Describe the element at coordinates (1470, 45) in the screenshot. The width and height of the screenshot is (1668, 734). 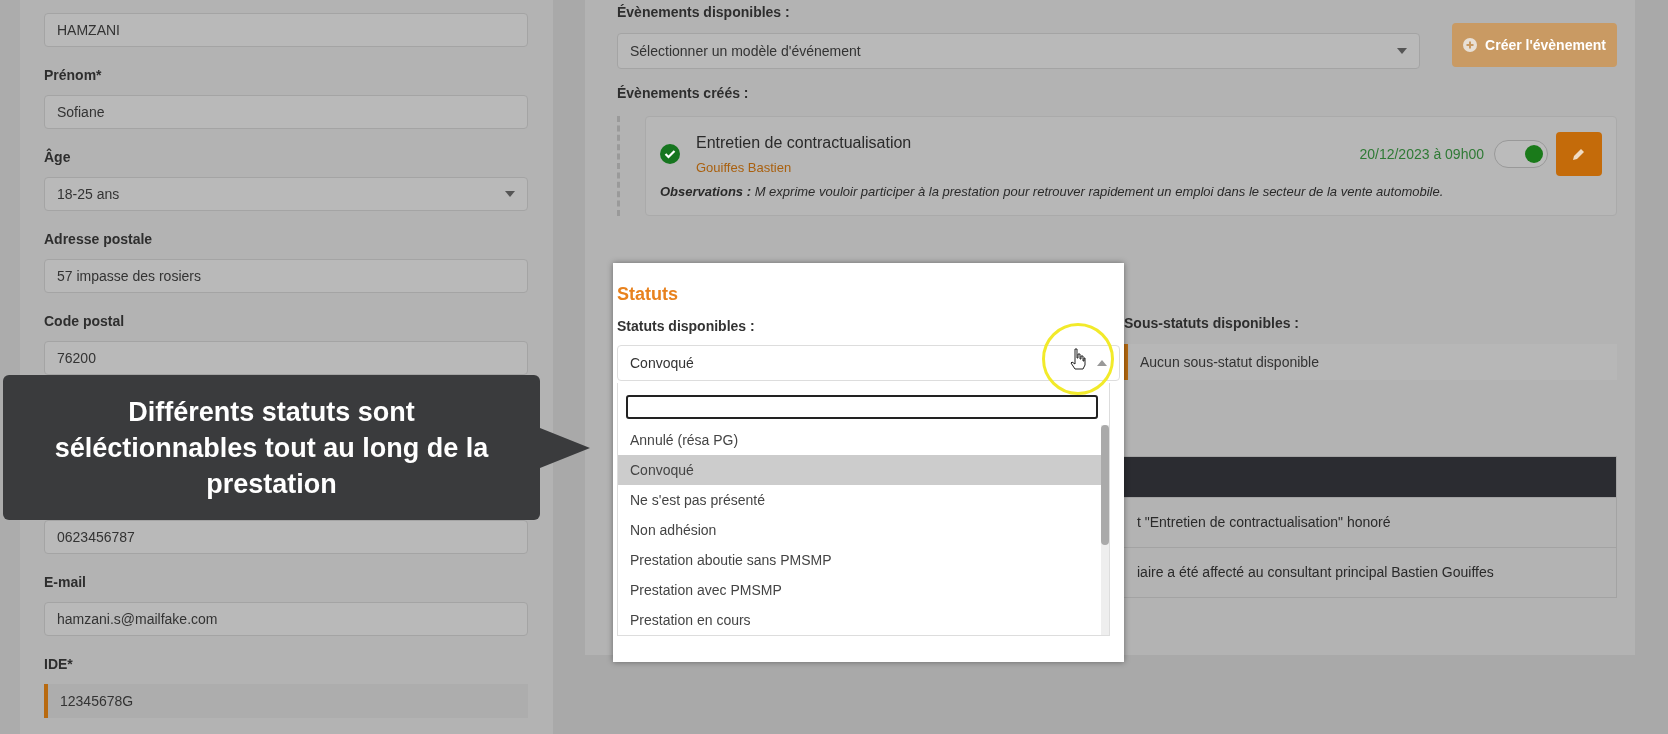
I see `plus-circle-icon` at that location.